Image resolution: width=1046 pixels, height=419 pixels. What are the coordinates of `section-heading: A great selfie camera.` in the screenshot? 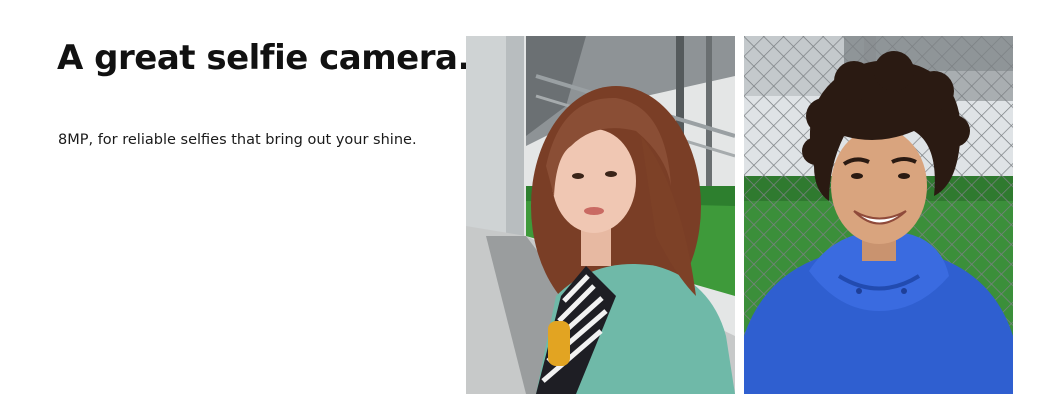 It's located at (263, 58).